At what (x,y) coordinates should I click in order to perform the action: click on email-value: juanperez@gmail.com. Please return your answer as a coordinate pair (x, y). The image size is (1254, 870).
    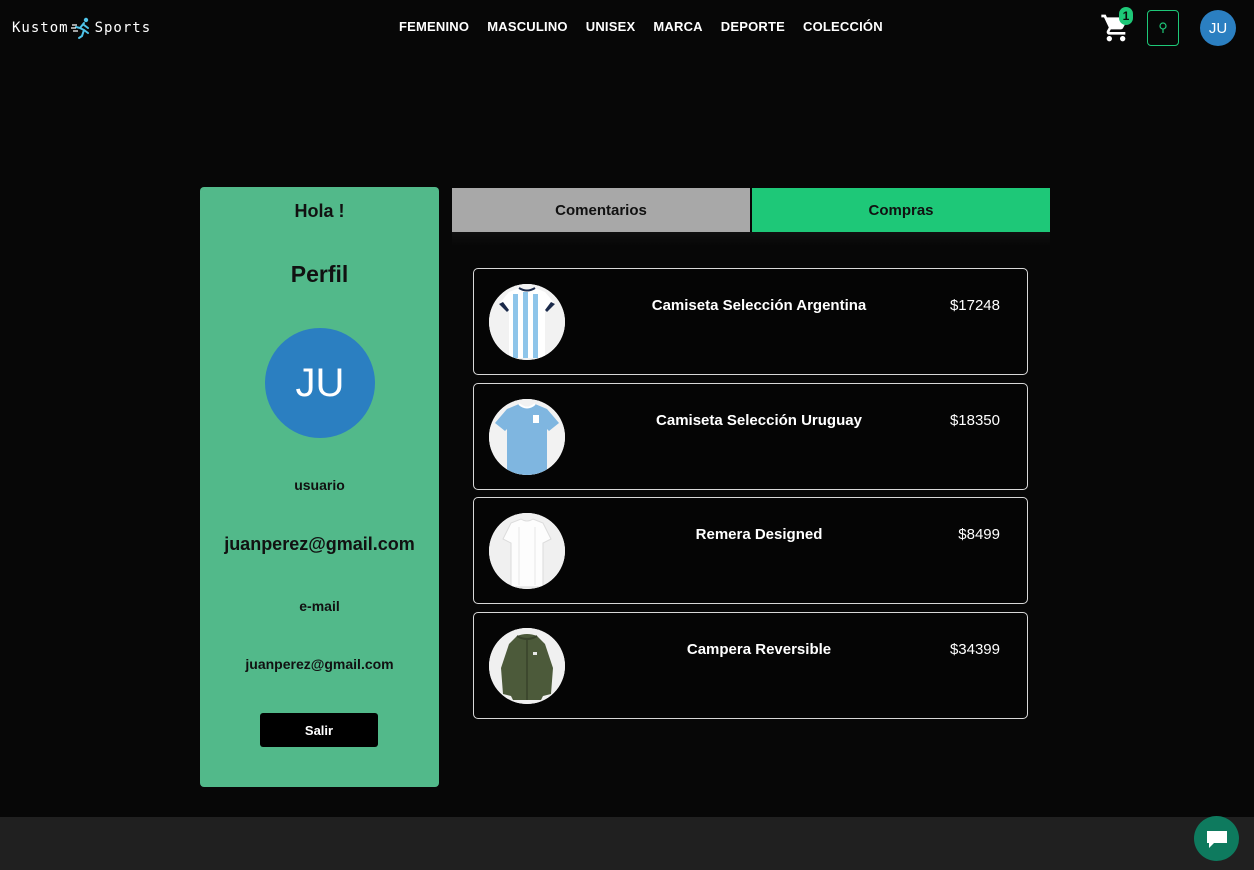
    Looking at the image, I should click on (319, 664).